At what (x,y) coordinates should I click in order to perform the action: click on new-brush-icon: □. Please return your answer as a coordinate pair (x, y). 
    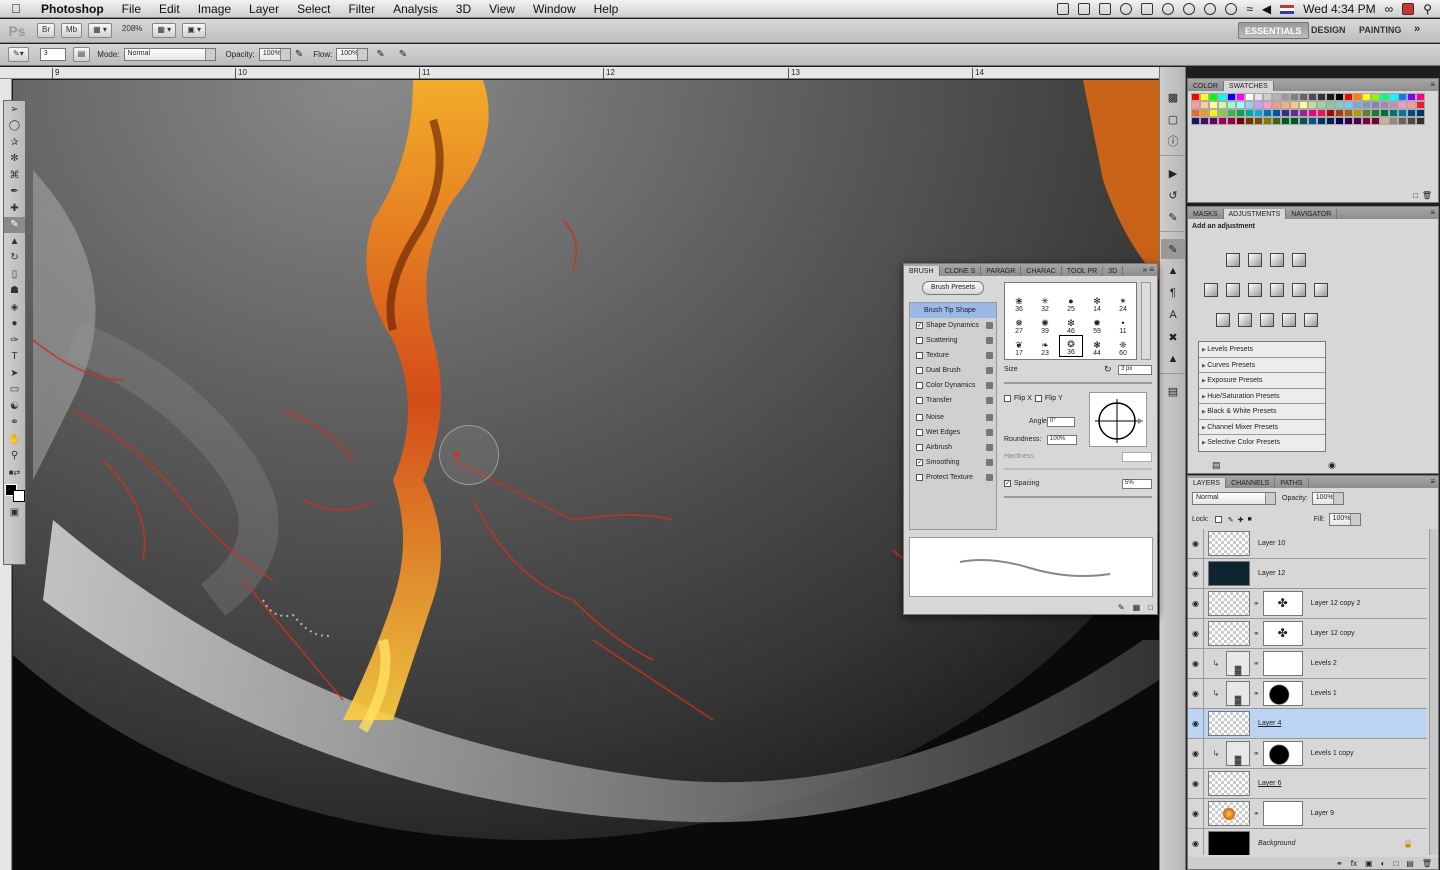
    Looking at the image, I should click on (1150, 607).